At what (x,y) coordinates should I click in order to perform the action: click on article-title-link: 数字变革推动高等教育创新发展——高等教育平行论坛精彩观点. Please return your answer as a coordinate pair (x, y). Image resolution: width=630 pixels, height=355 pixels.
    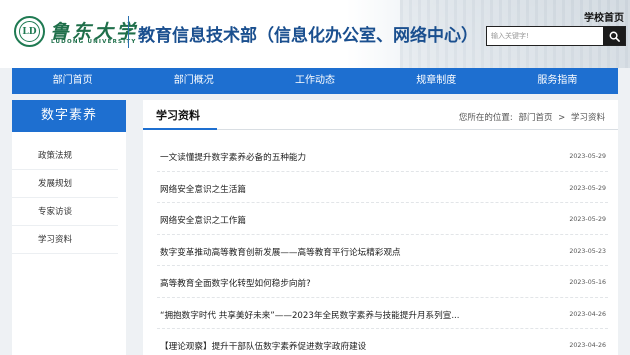
    Looking at the image, I should click on (280, 252).